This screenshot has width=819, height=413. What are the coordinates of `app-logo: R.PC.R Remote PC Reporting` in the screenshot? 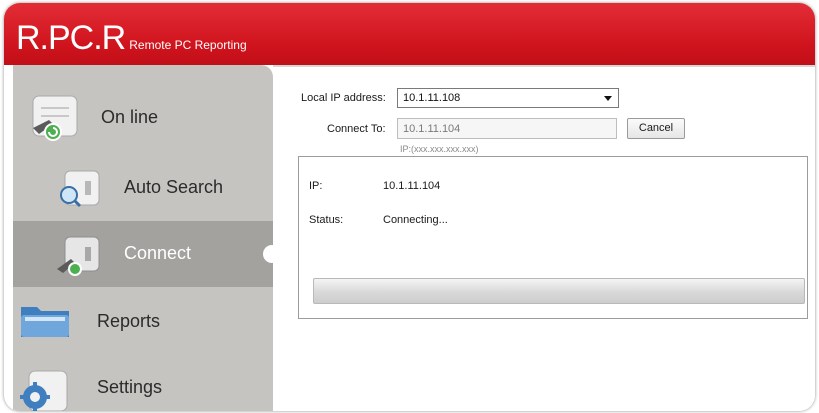 It's located at (131, 38).